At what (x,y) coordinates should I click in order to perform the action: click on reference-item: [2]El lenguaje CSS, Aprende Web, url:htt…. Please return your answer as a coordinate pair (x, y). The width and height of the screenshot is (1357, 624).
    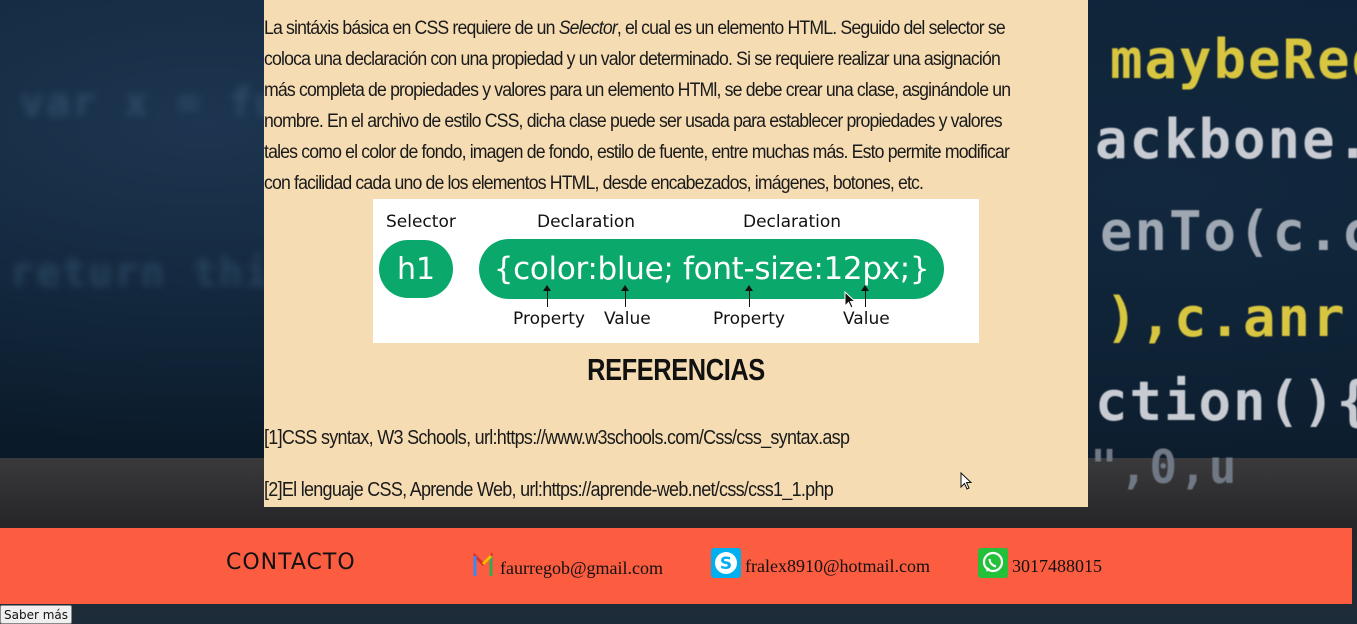
    Looking at the image, I should click on (549, 490).